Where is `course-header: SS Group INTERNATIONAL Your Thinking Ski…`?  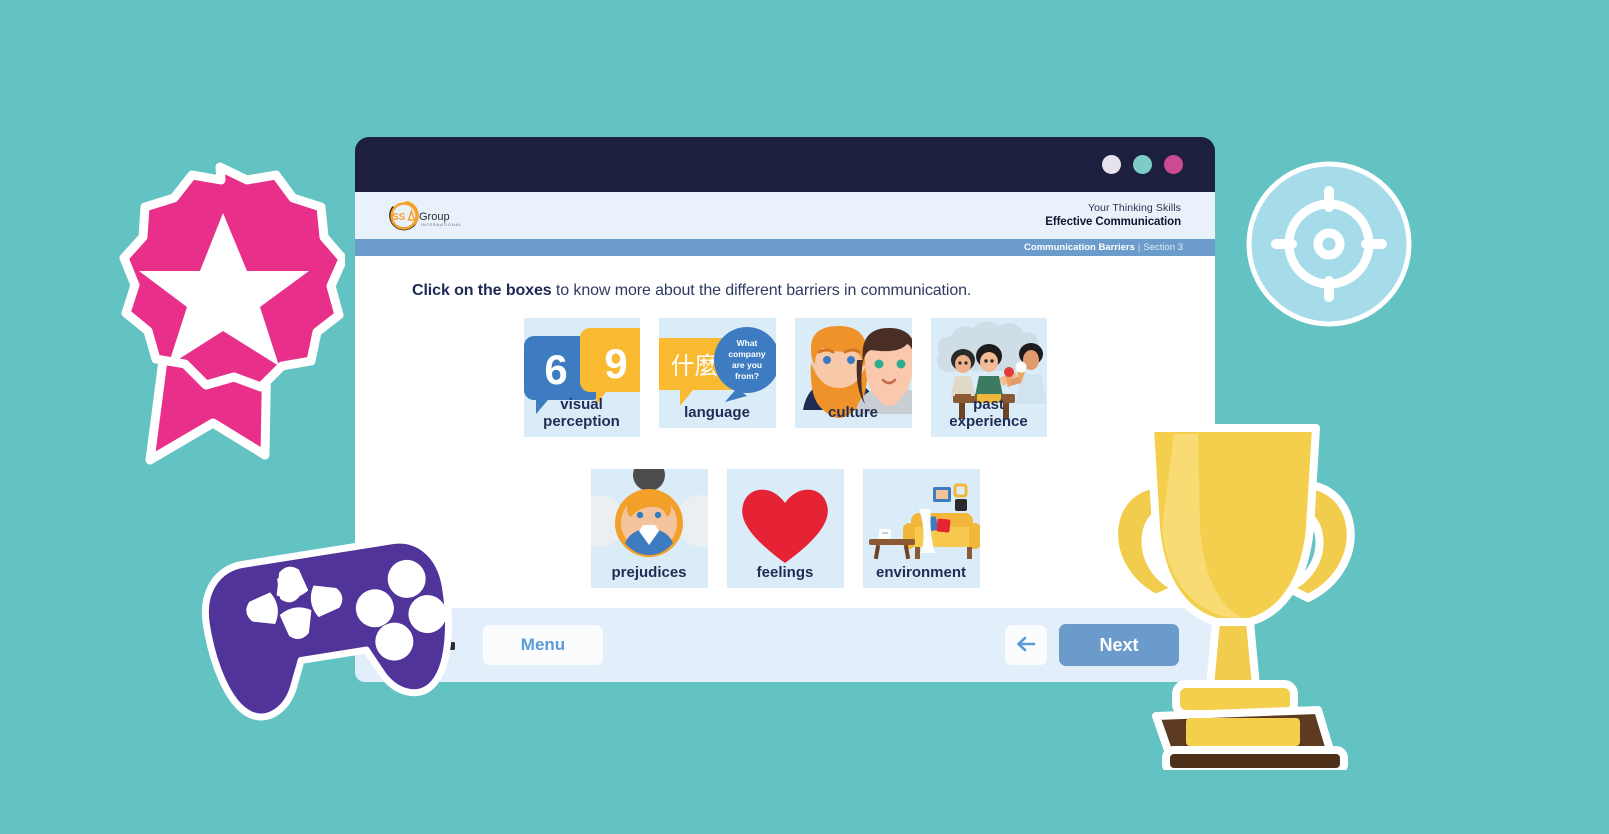 course-header: SS Group INTERNATIONAL Your Thinking Ski… is located at coordinates (785, 215).